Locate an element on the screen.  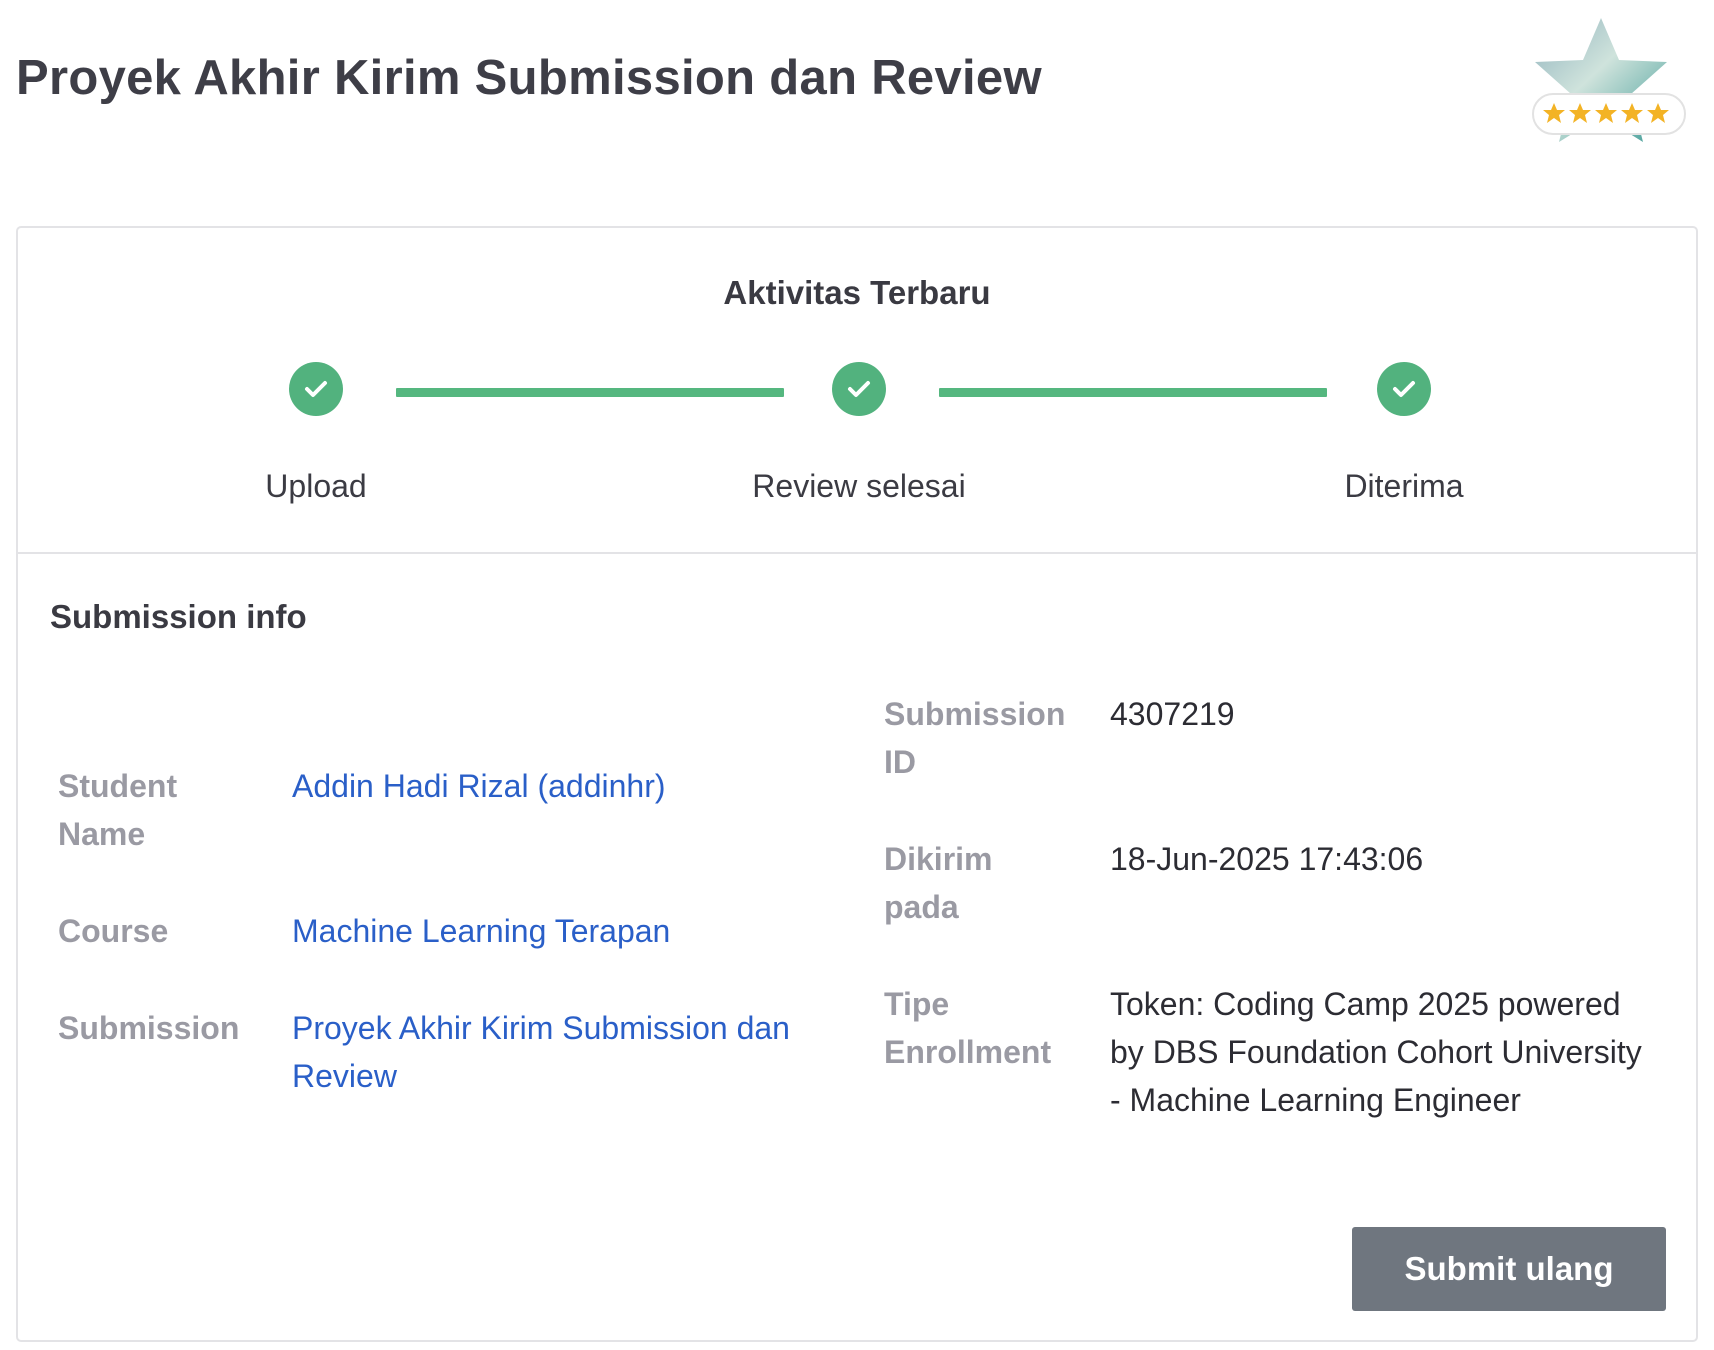
student-name-link: Addin Hadi Rizal (addinhr) is located at coordinates (572, 786).